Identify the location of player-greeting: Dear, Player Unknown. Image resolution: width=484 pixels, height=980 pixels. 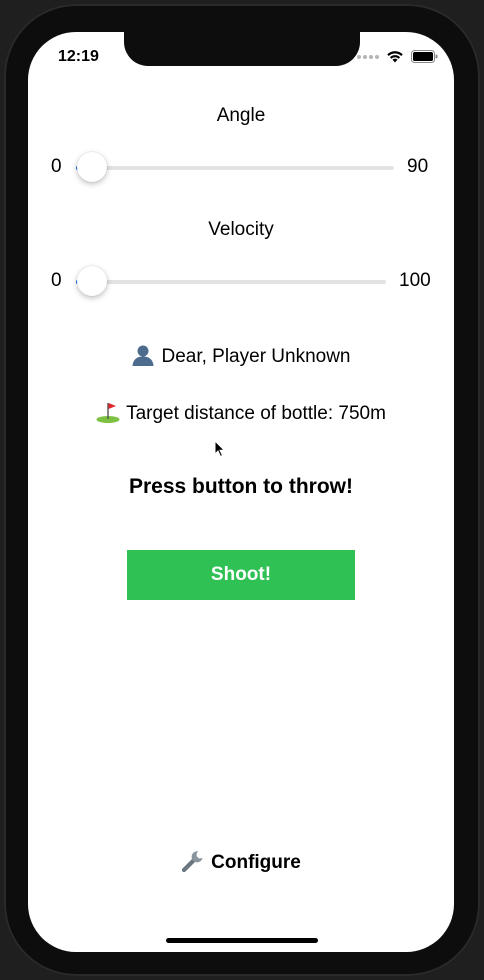
(241, 356).